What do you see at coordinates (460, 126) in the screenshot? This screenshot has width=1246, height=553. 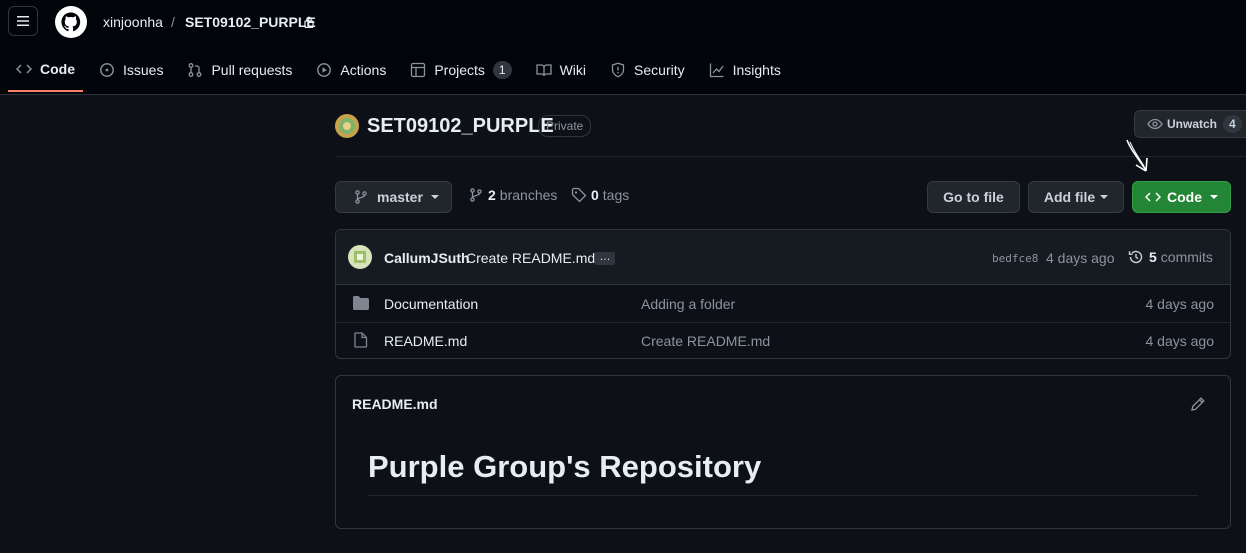 I see `repo-title: SET09102_PURPLE` at bounding box center [460, 126].